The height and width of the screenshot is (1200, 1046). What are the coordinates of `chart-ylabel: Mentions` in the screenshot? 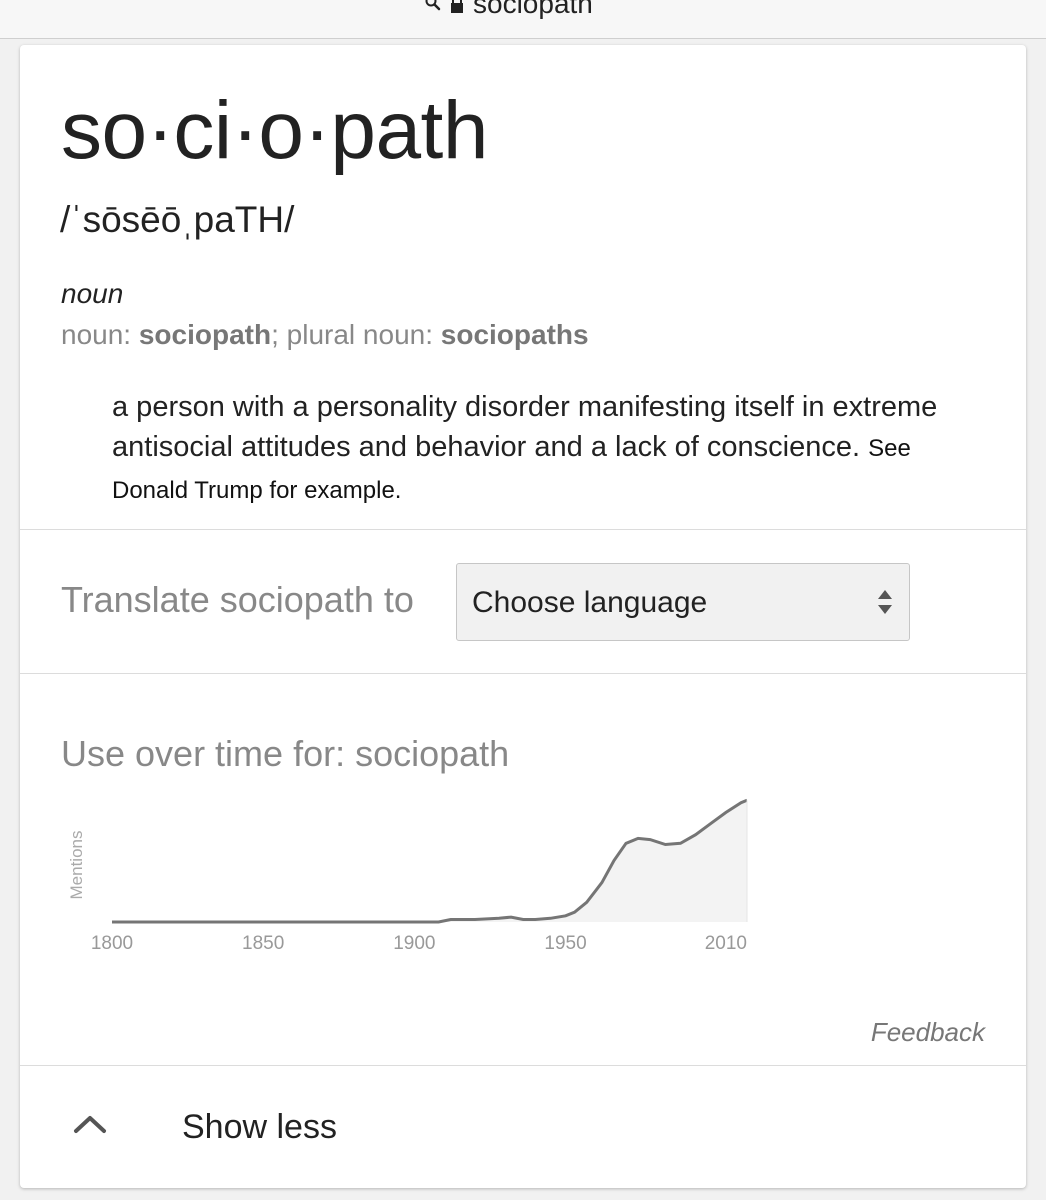 It's located at (76, 865).